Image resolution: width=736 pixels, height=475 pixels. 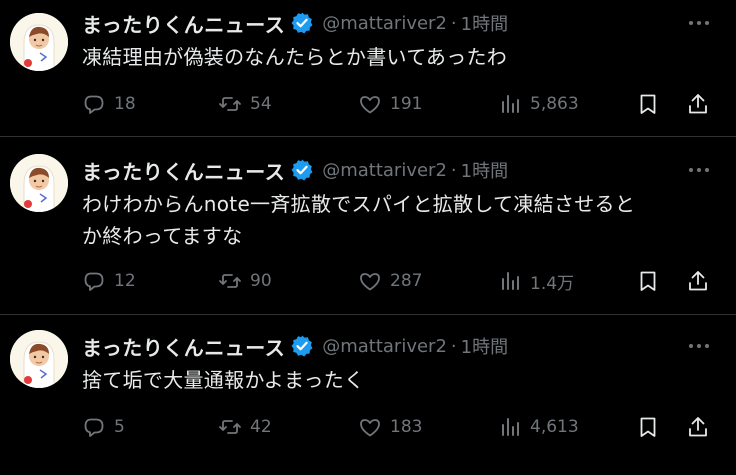 I want to click on reply-count: 12, so click(x=125, y=281).